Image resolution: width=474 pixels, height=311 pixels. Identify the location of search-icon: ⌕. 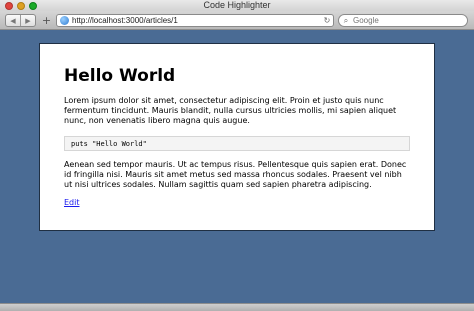
(346, 21).